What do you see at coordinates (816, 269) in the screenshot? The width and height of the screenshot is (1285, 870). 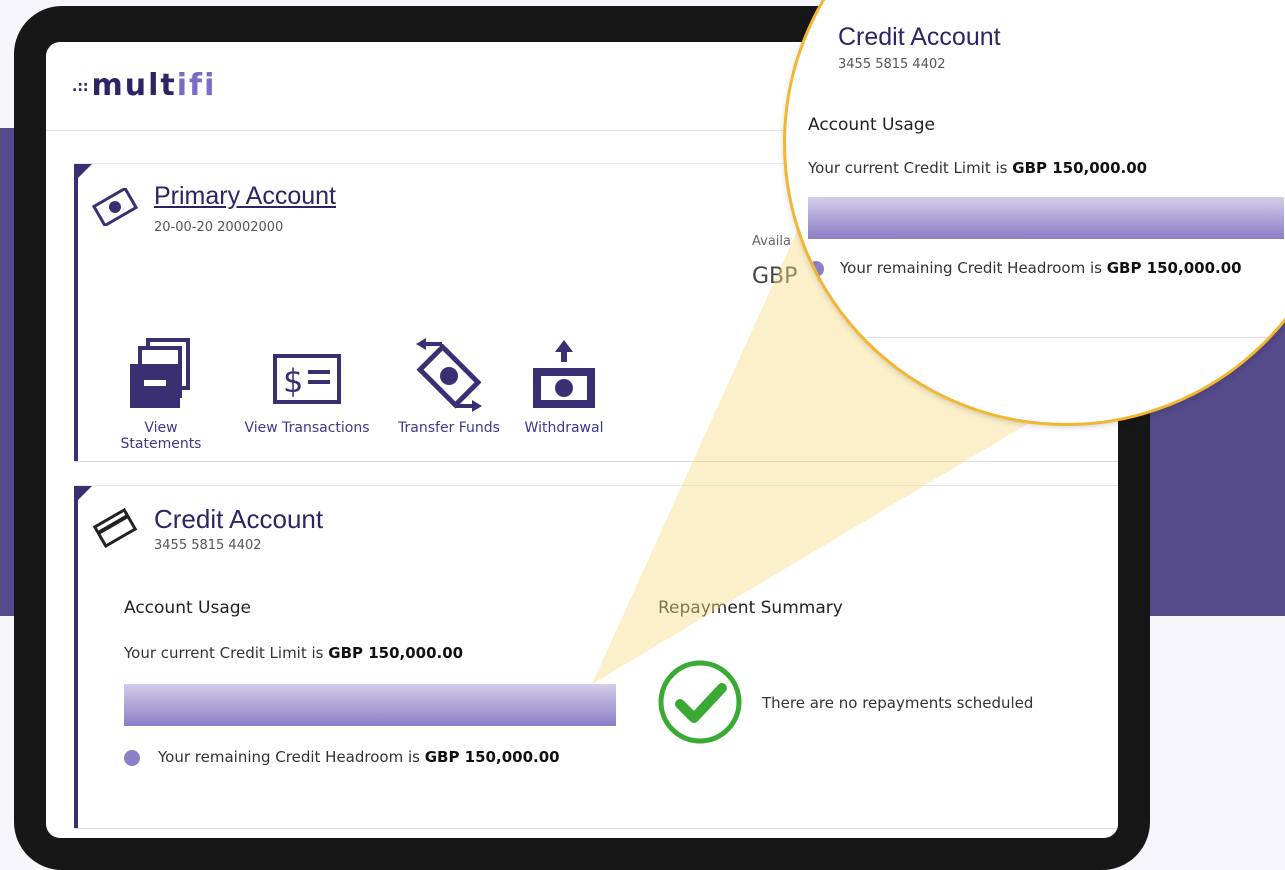 I see `magnifier-headroom-dot` at bounding box center [816, 269].